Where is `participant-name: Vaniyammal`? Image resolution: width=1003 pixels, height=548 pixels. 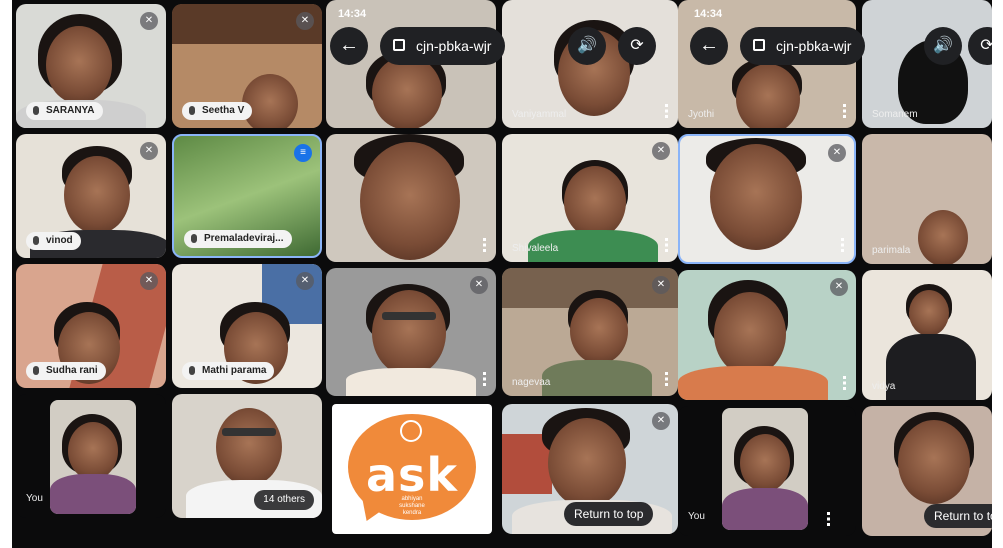 participant-name: Vaniyammal is located at coordinates (539, 114).